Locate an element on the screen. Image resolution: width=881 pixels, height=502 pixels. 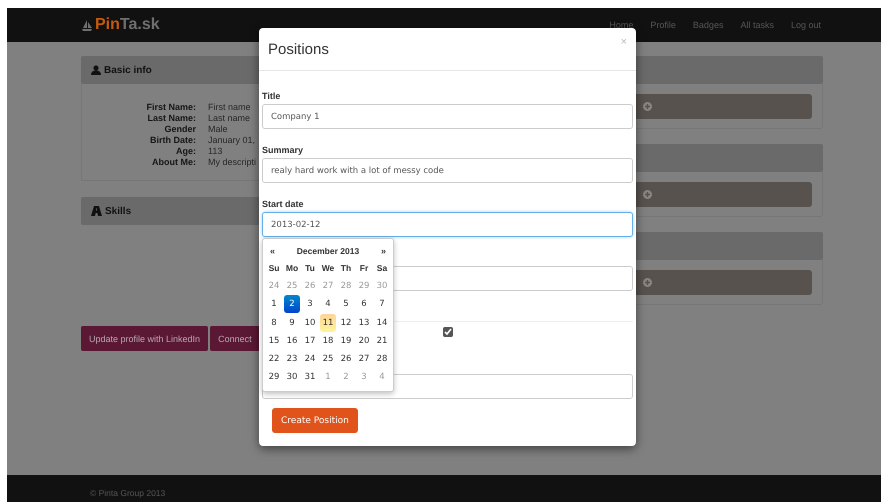
input-field: Company 1 is located at coordinates (447, 116).